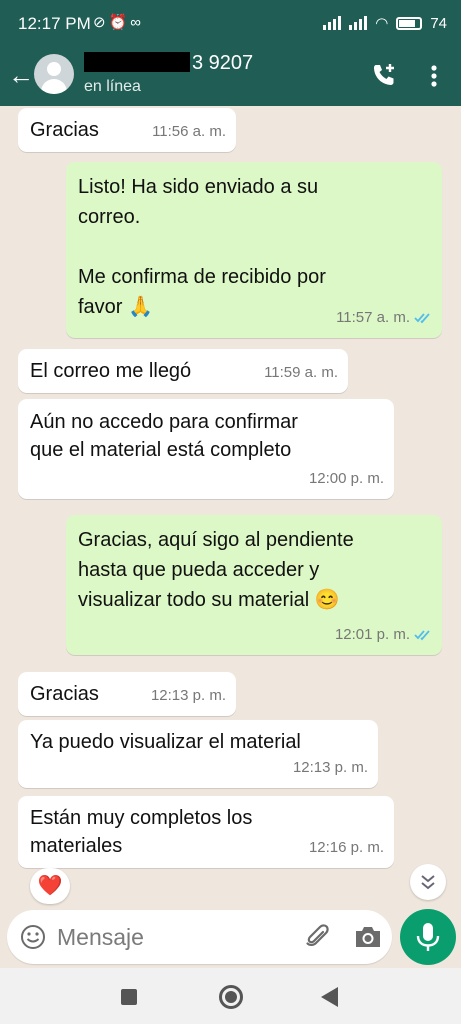 The height and width of the screenshot is (1024, 461). I want to click on wifi-icon: ◠, so click(382, 23).